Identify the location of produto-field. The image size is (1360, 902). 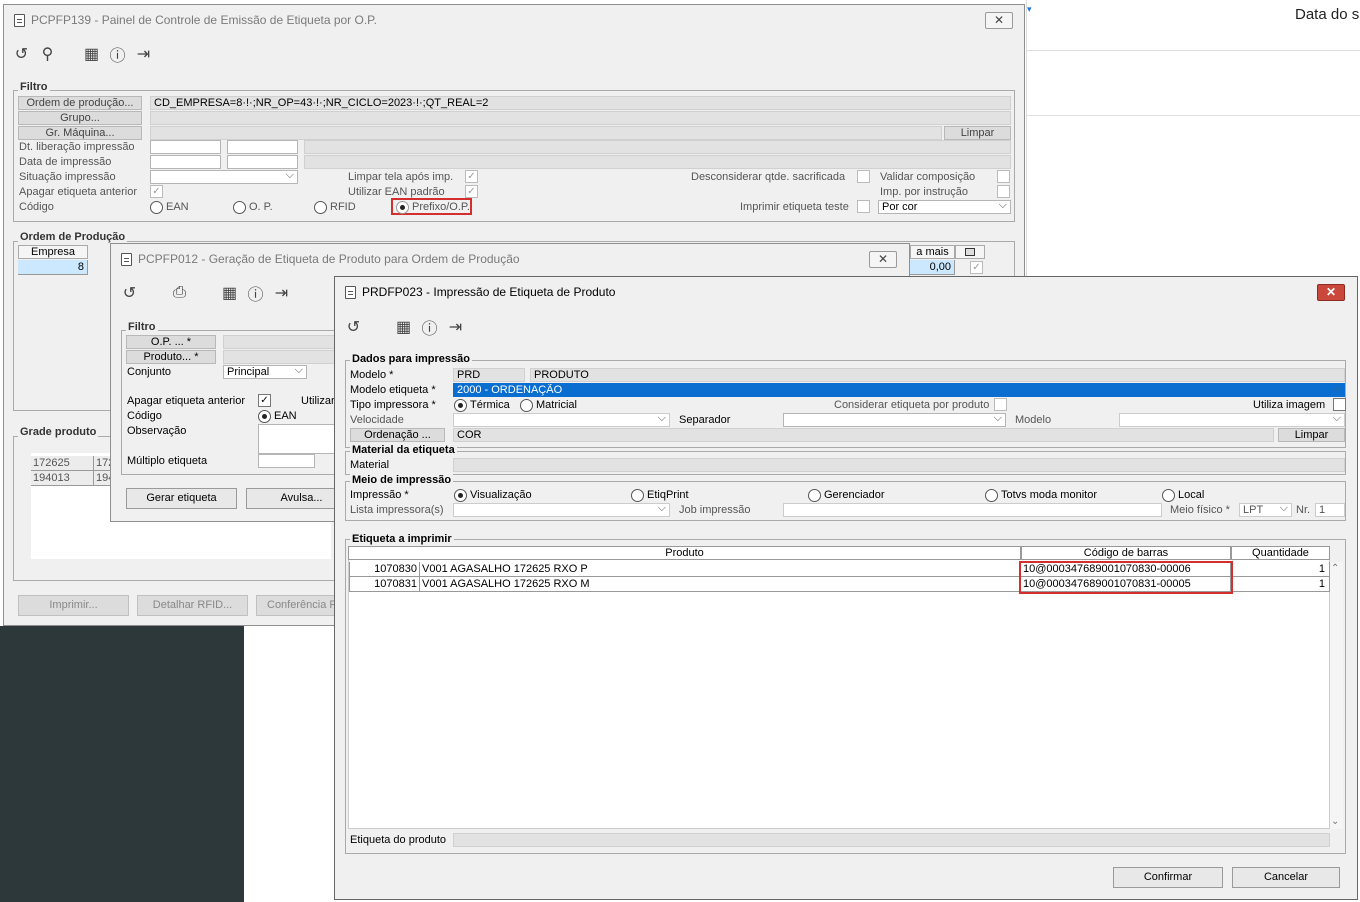
(283, 357).